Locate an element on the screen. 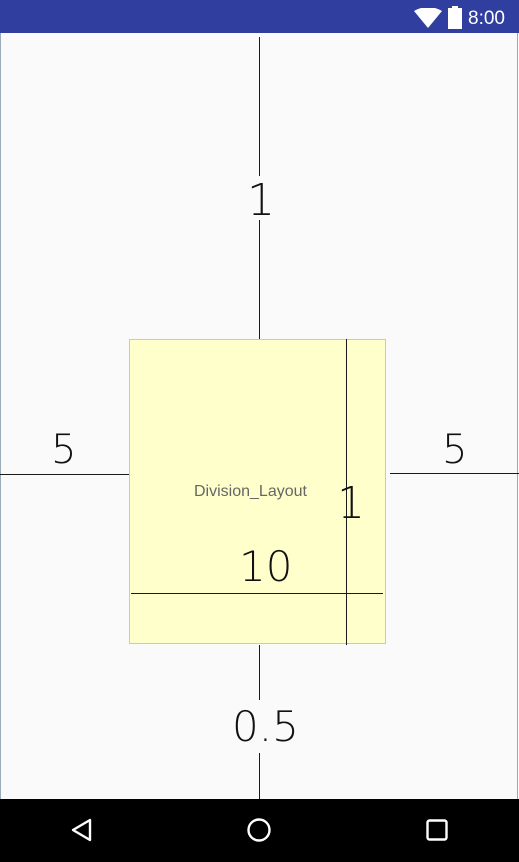  bottom-divider-line is located at coordinates (259, 672).